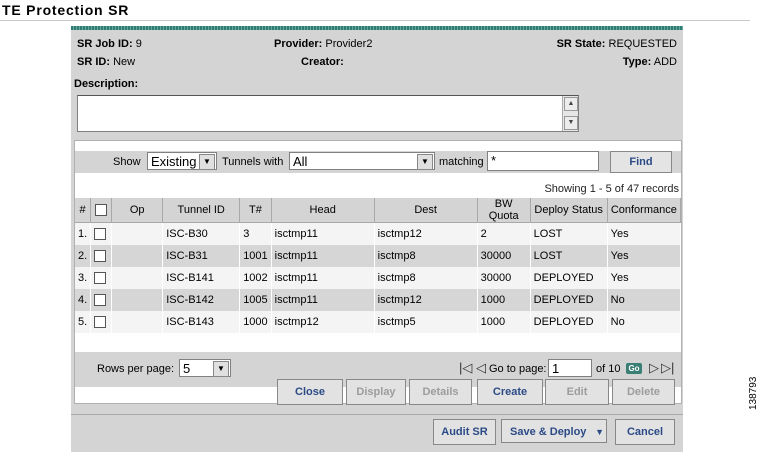  What do you see at coordinates (106, 84) in the screenshot?
I see `description-label: Description:` at bounding box center [106, 84].